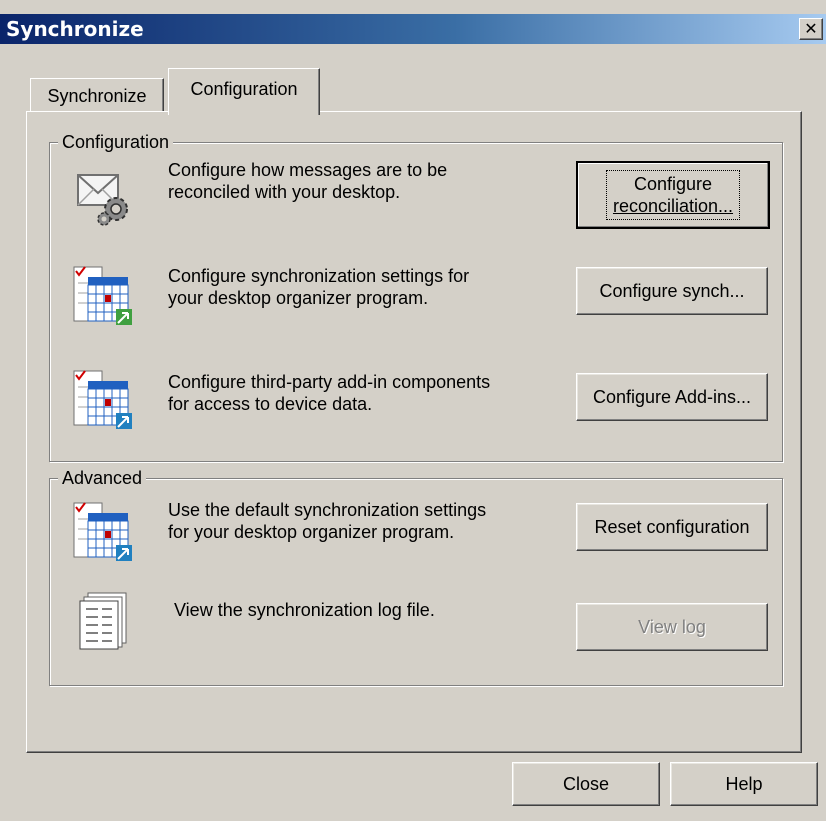 The height and width of the screenshot is (821, 826). Describe the element at coordinates (327, 510) in the screenshot. I see `reset-description-line1: Use the default synchronization settings` at that location.